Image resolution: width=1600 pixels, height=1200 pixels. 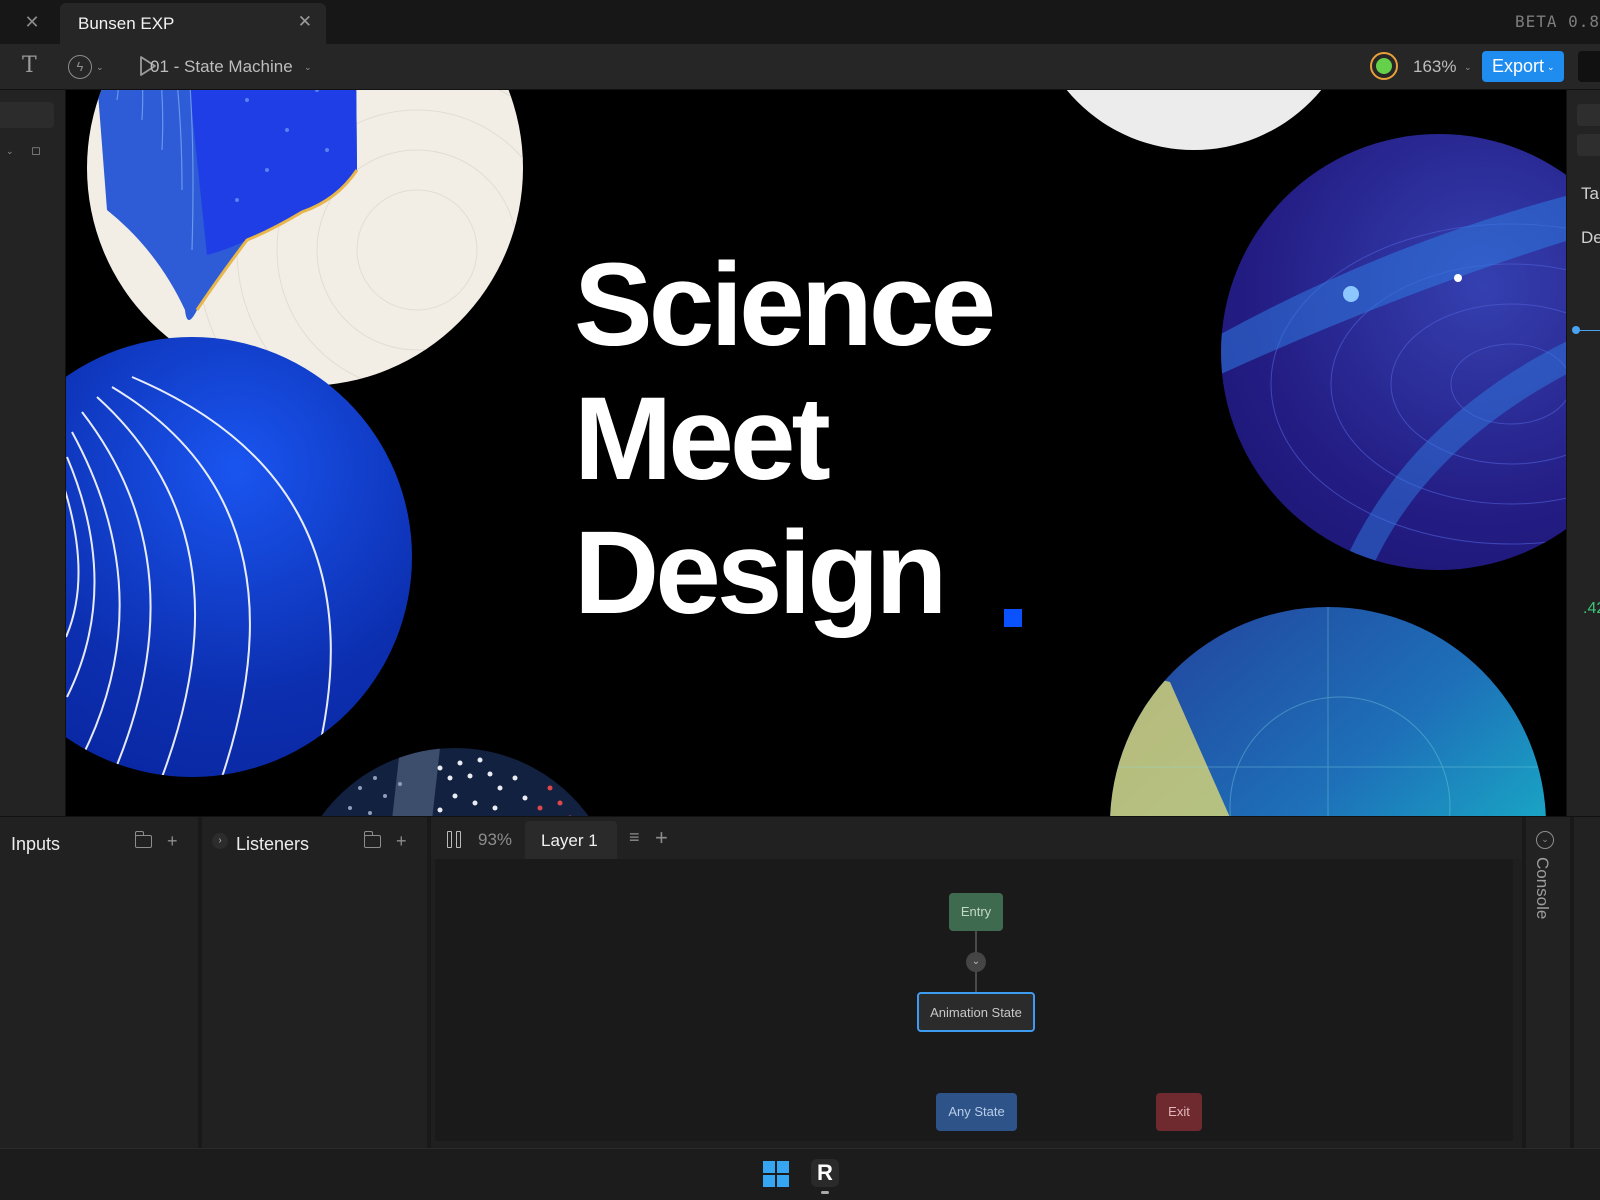 I want to click on headline-line-1: Science, so click(x=785, y=305).